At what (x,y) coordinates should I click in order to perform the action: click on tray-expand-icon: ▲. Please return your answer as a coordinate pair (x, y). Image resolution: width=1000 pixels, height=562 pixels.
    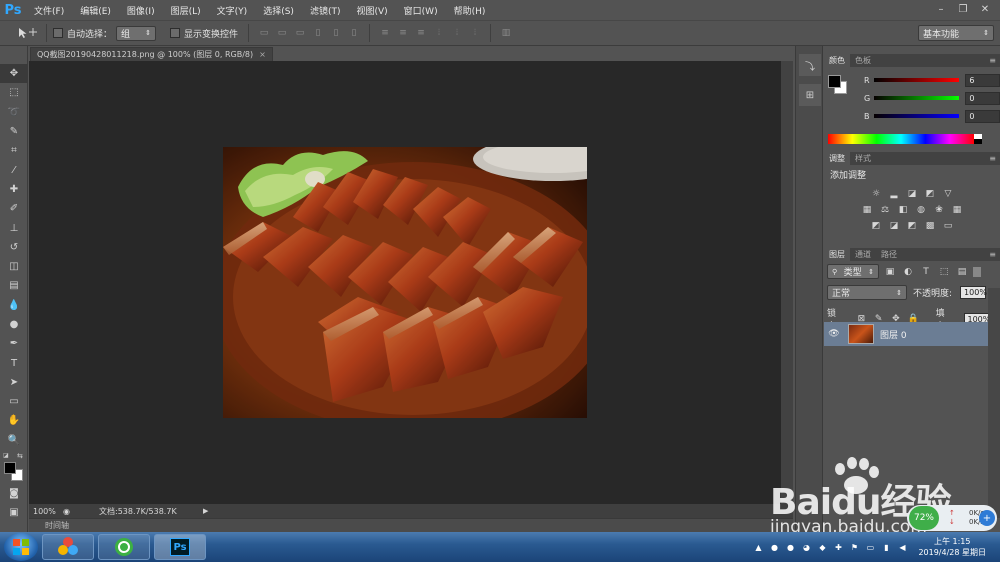
    Looking at the image, I should click on (758, 547).